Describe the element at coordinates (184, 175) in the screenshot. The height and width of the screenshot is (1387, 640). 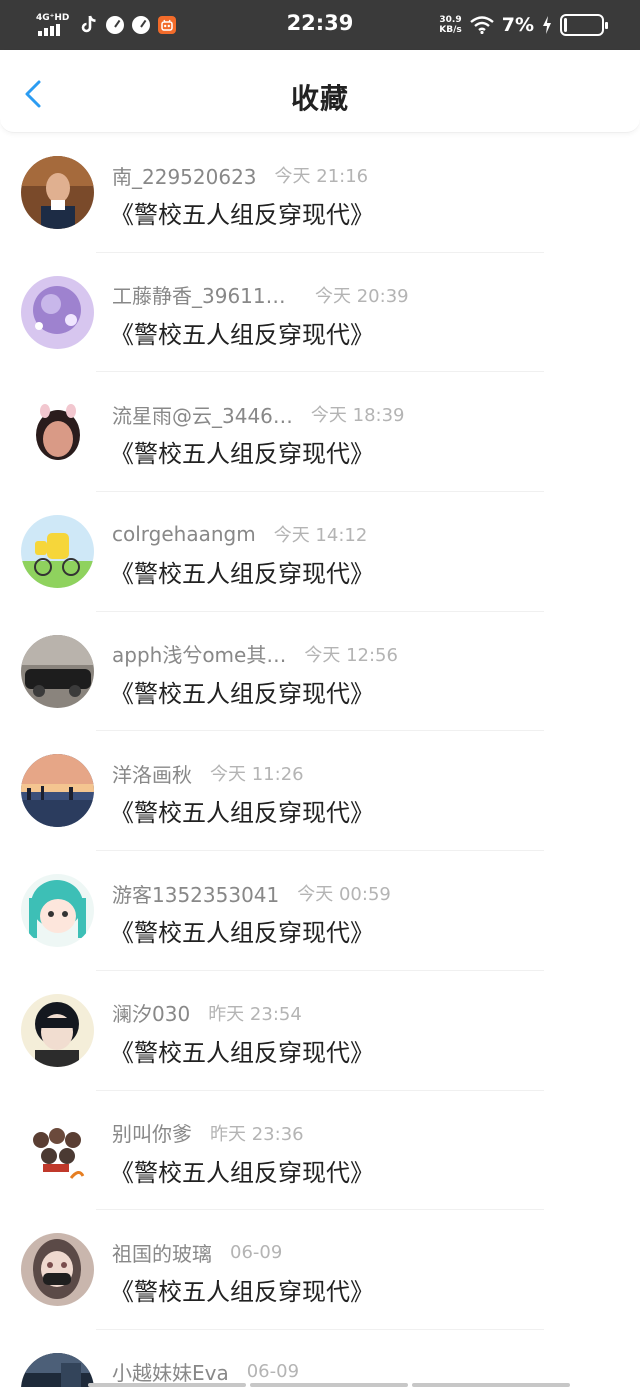
I see `username: 南_229520623` at that location.